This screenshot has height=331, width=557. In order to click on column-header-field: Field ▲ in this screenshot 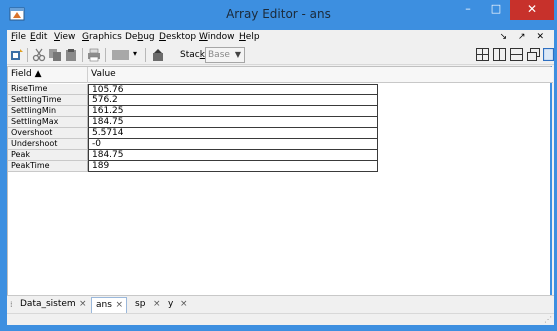, I will do `click(48, 75)`.